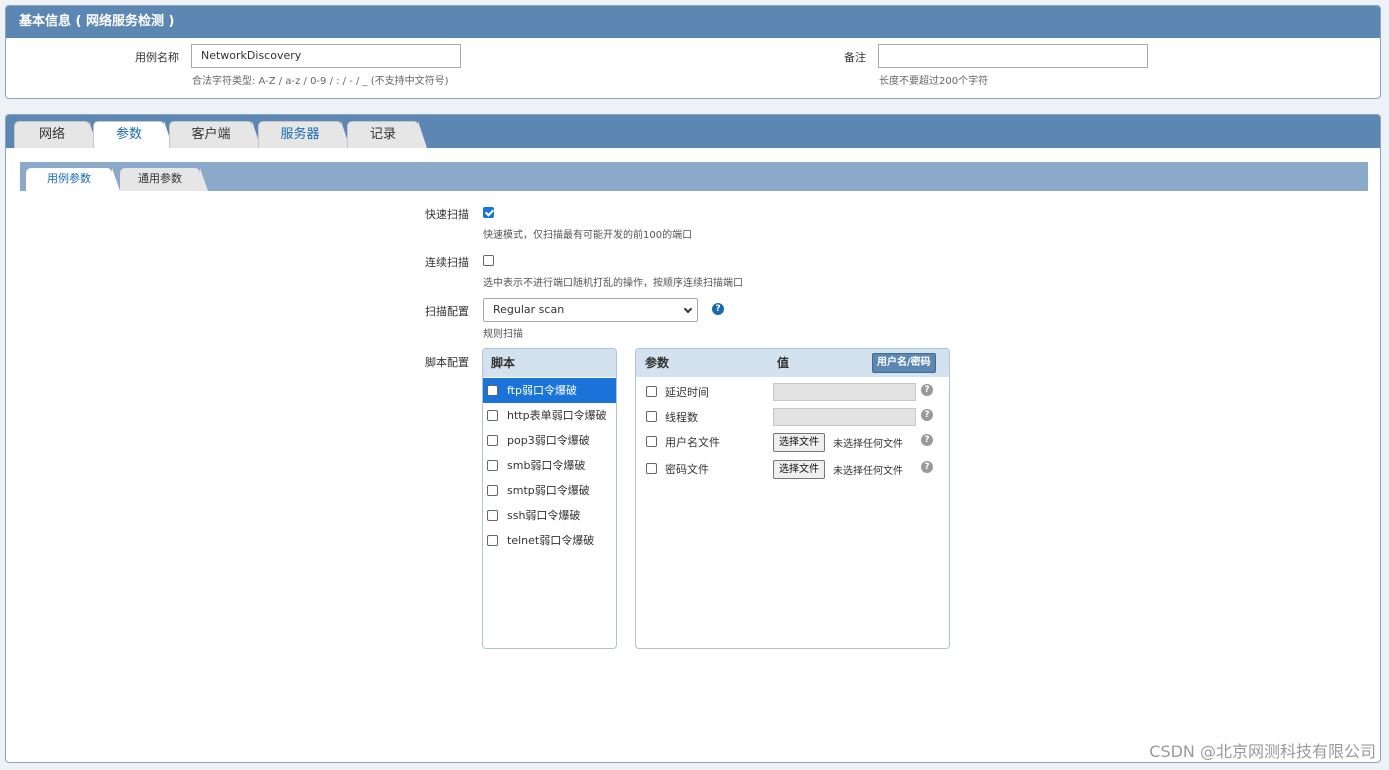 The image size is (1389, 770). I want to click on script-item-label: http表单弱口令爆破, so click(557, 415).